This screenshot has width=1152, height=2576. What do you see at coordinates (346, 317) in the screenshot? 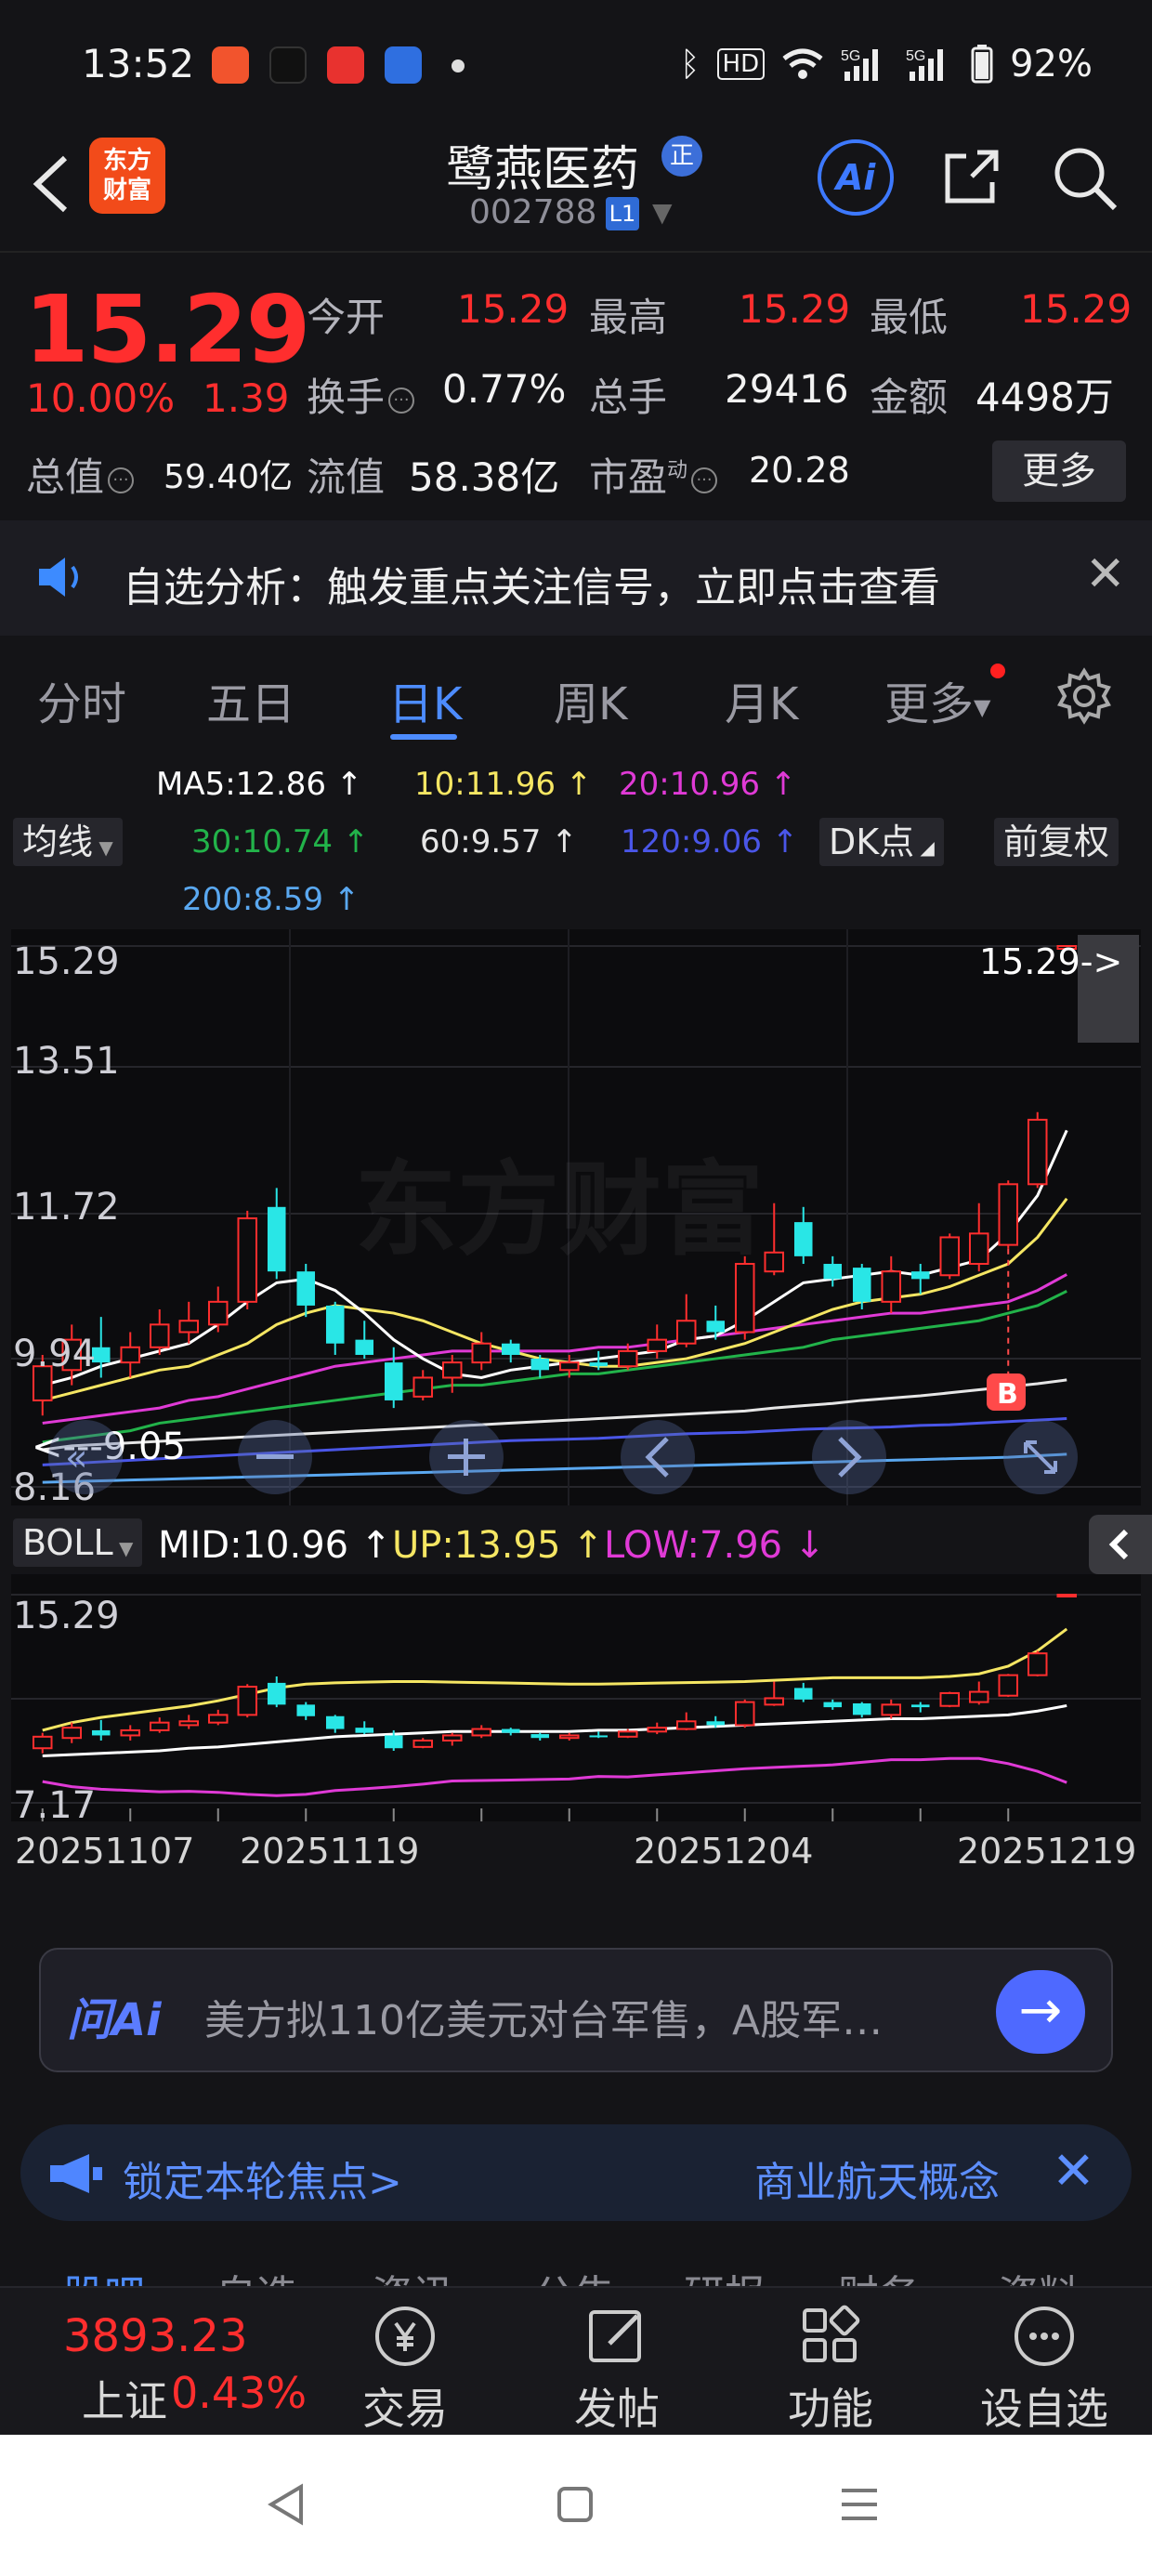
I see `open-label: 今开` at bounding box center [346, 317].